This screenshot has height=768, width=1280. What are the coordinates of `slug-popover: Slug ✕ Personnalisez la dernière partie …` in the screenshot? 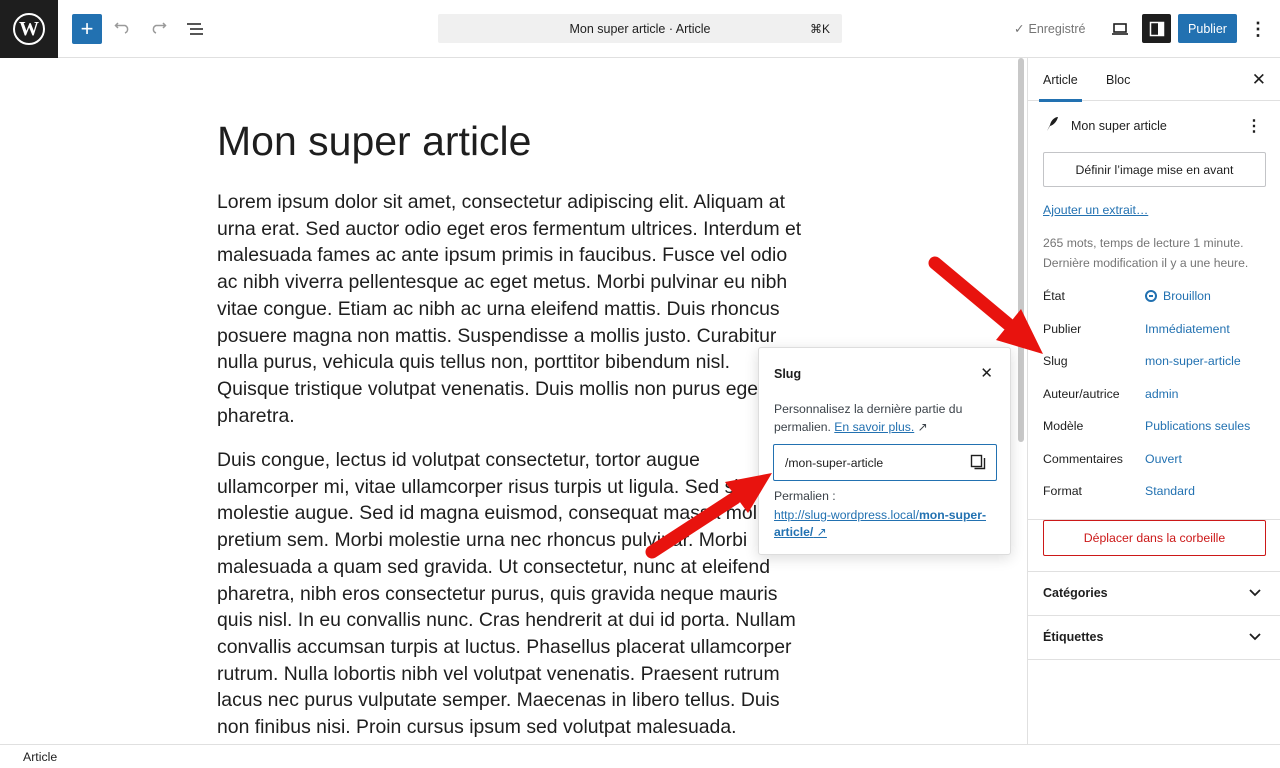 It's located at (884, 451).